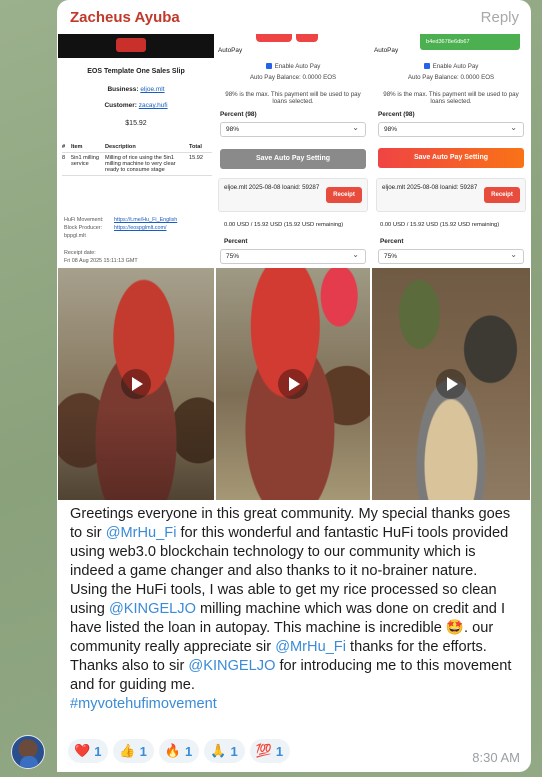 The image size is (542, 777). I want to click on thumbs-up-icon: 👍, so click(127, 750).